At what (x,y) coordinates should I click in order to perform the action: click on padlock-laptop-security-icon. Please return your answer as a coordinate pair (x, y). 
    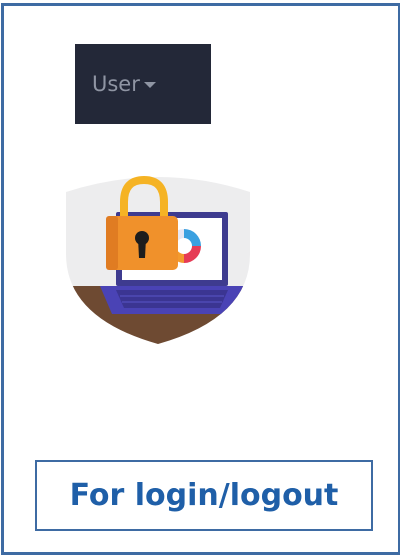
    Looking at the image, I should click on (158, 259).